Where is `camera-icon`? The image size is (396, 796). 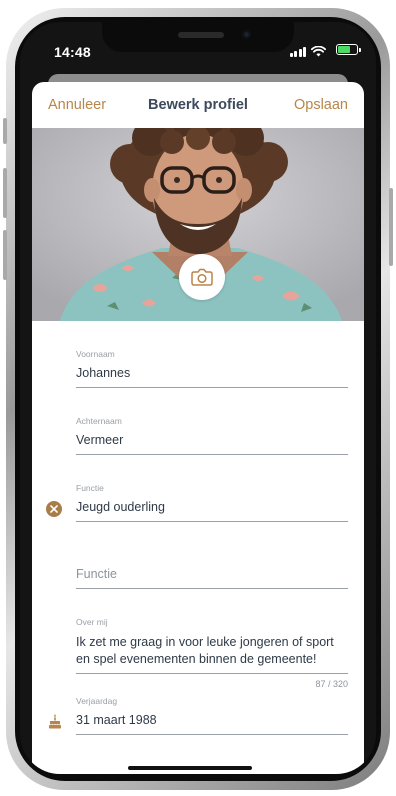 camera-icon is located at coordinates (202, 277).